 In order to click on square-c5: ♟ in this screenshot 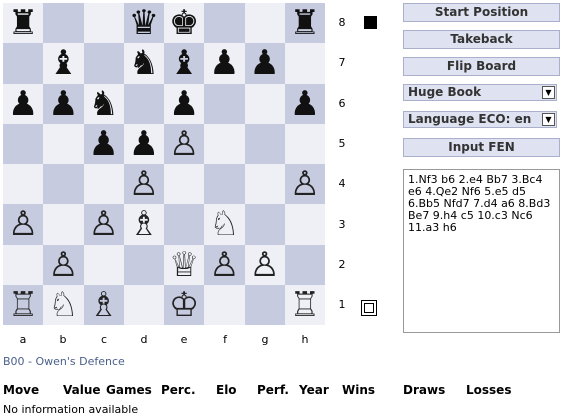, I will do `click(103, 143)`.